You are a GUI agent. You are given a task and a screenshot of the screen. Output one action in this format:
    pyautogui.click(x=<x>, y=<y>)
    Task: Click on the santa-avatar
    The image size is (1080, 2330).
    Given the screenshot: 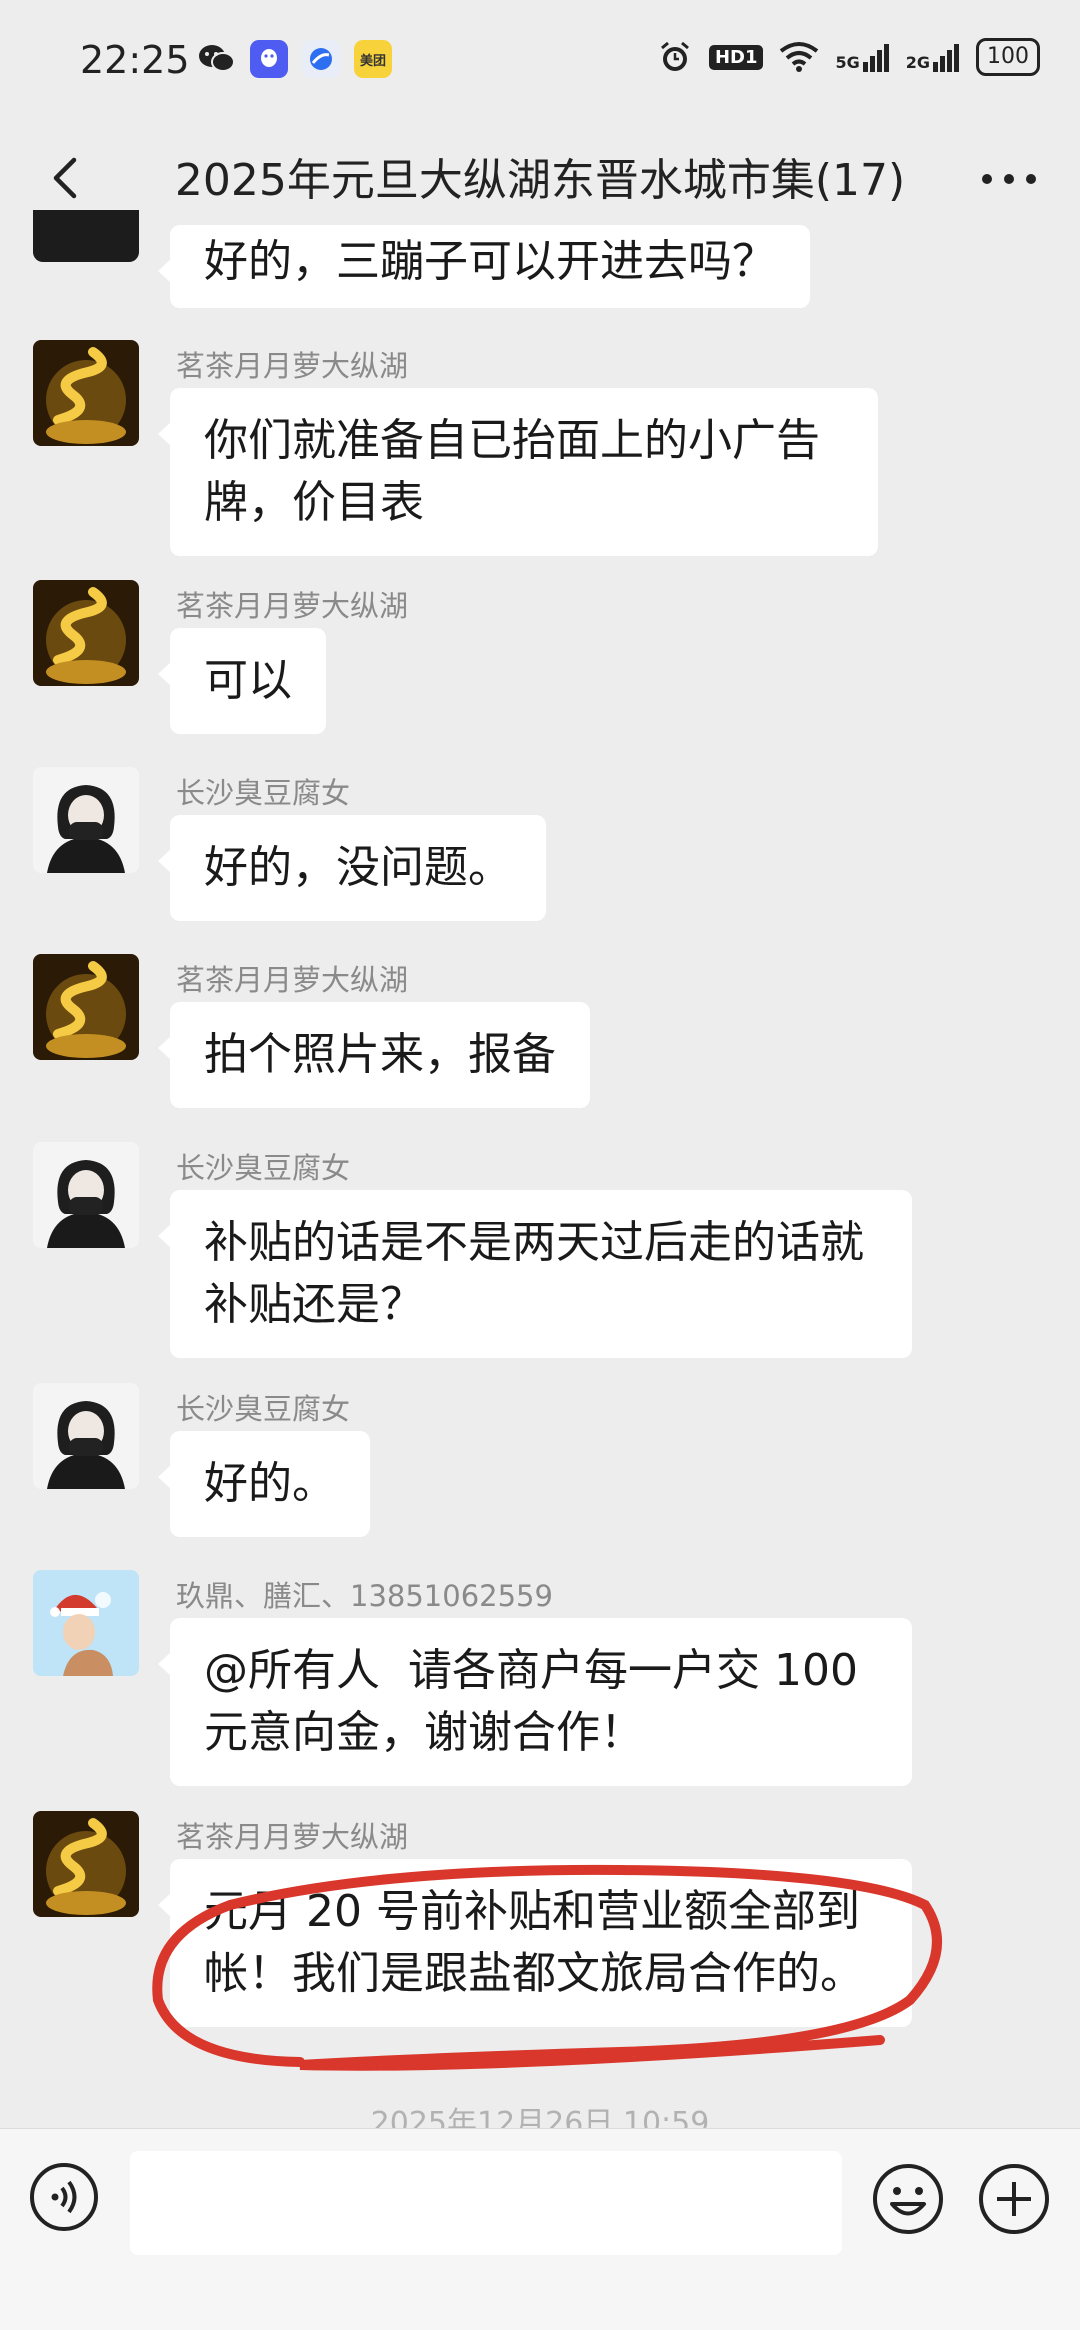 What is the action you would take?
    pyautogui.click(x=86, y=1623)
    